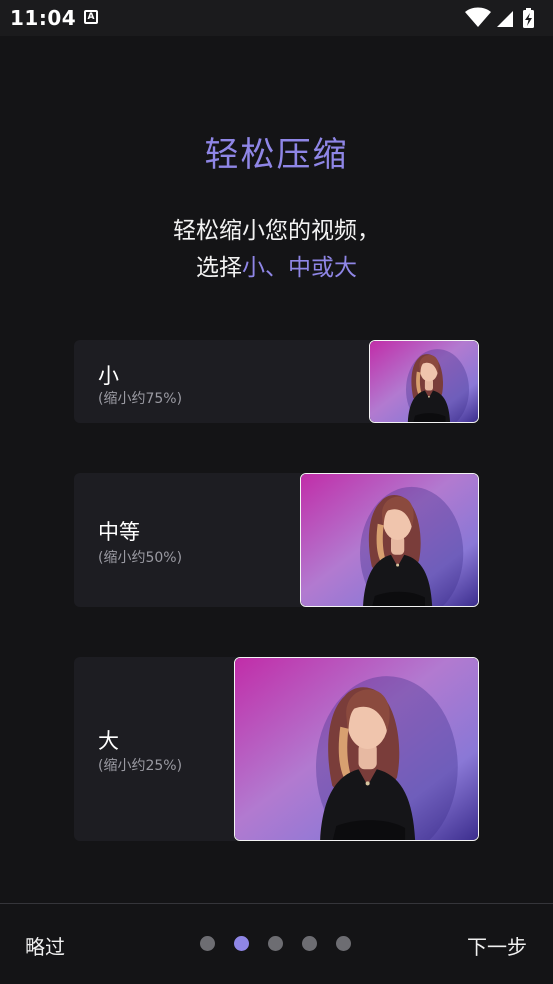 Image resolution: width=553 pixels, height=984 pixels. What do you see at coordinates (140, 766) in the screenshot?
I see `option-large-hint: (缩小约25%)` at bounding box center [140, 766].